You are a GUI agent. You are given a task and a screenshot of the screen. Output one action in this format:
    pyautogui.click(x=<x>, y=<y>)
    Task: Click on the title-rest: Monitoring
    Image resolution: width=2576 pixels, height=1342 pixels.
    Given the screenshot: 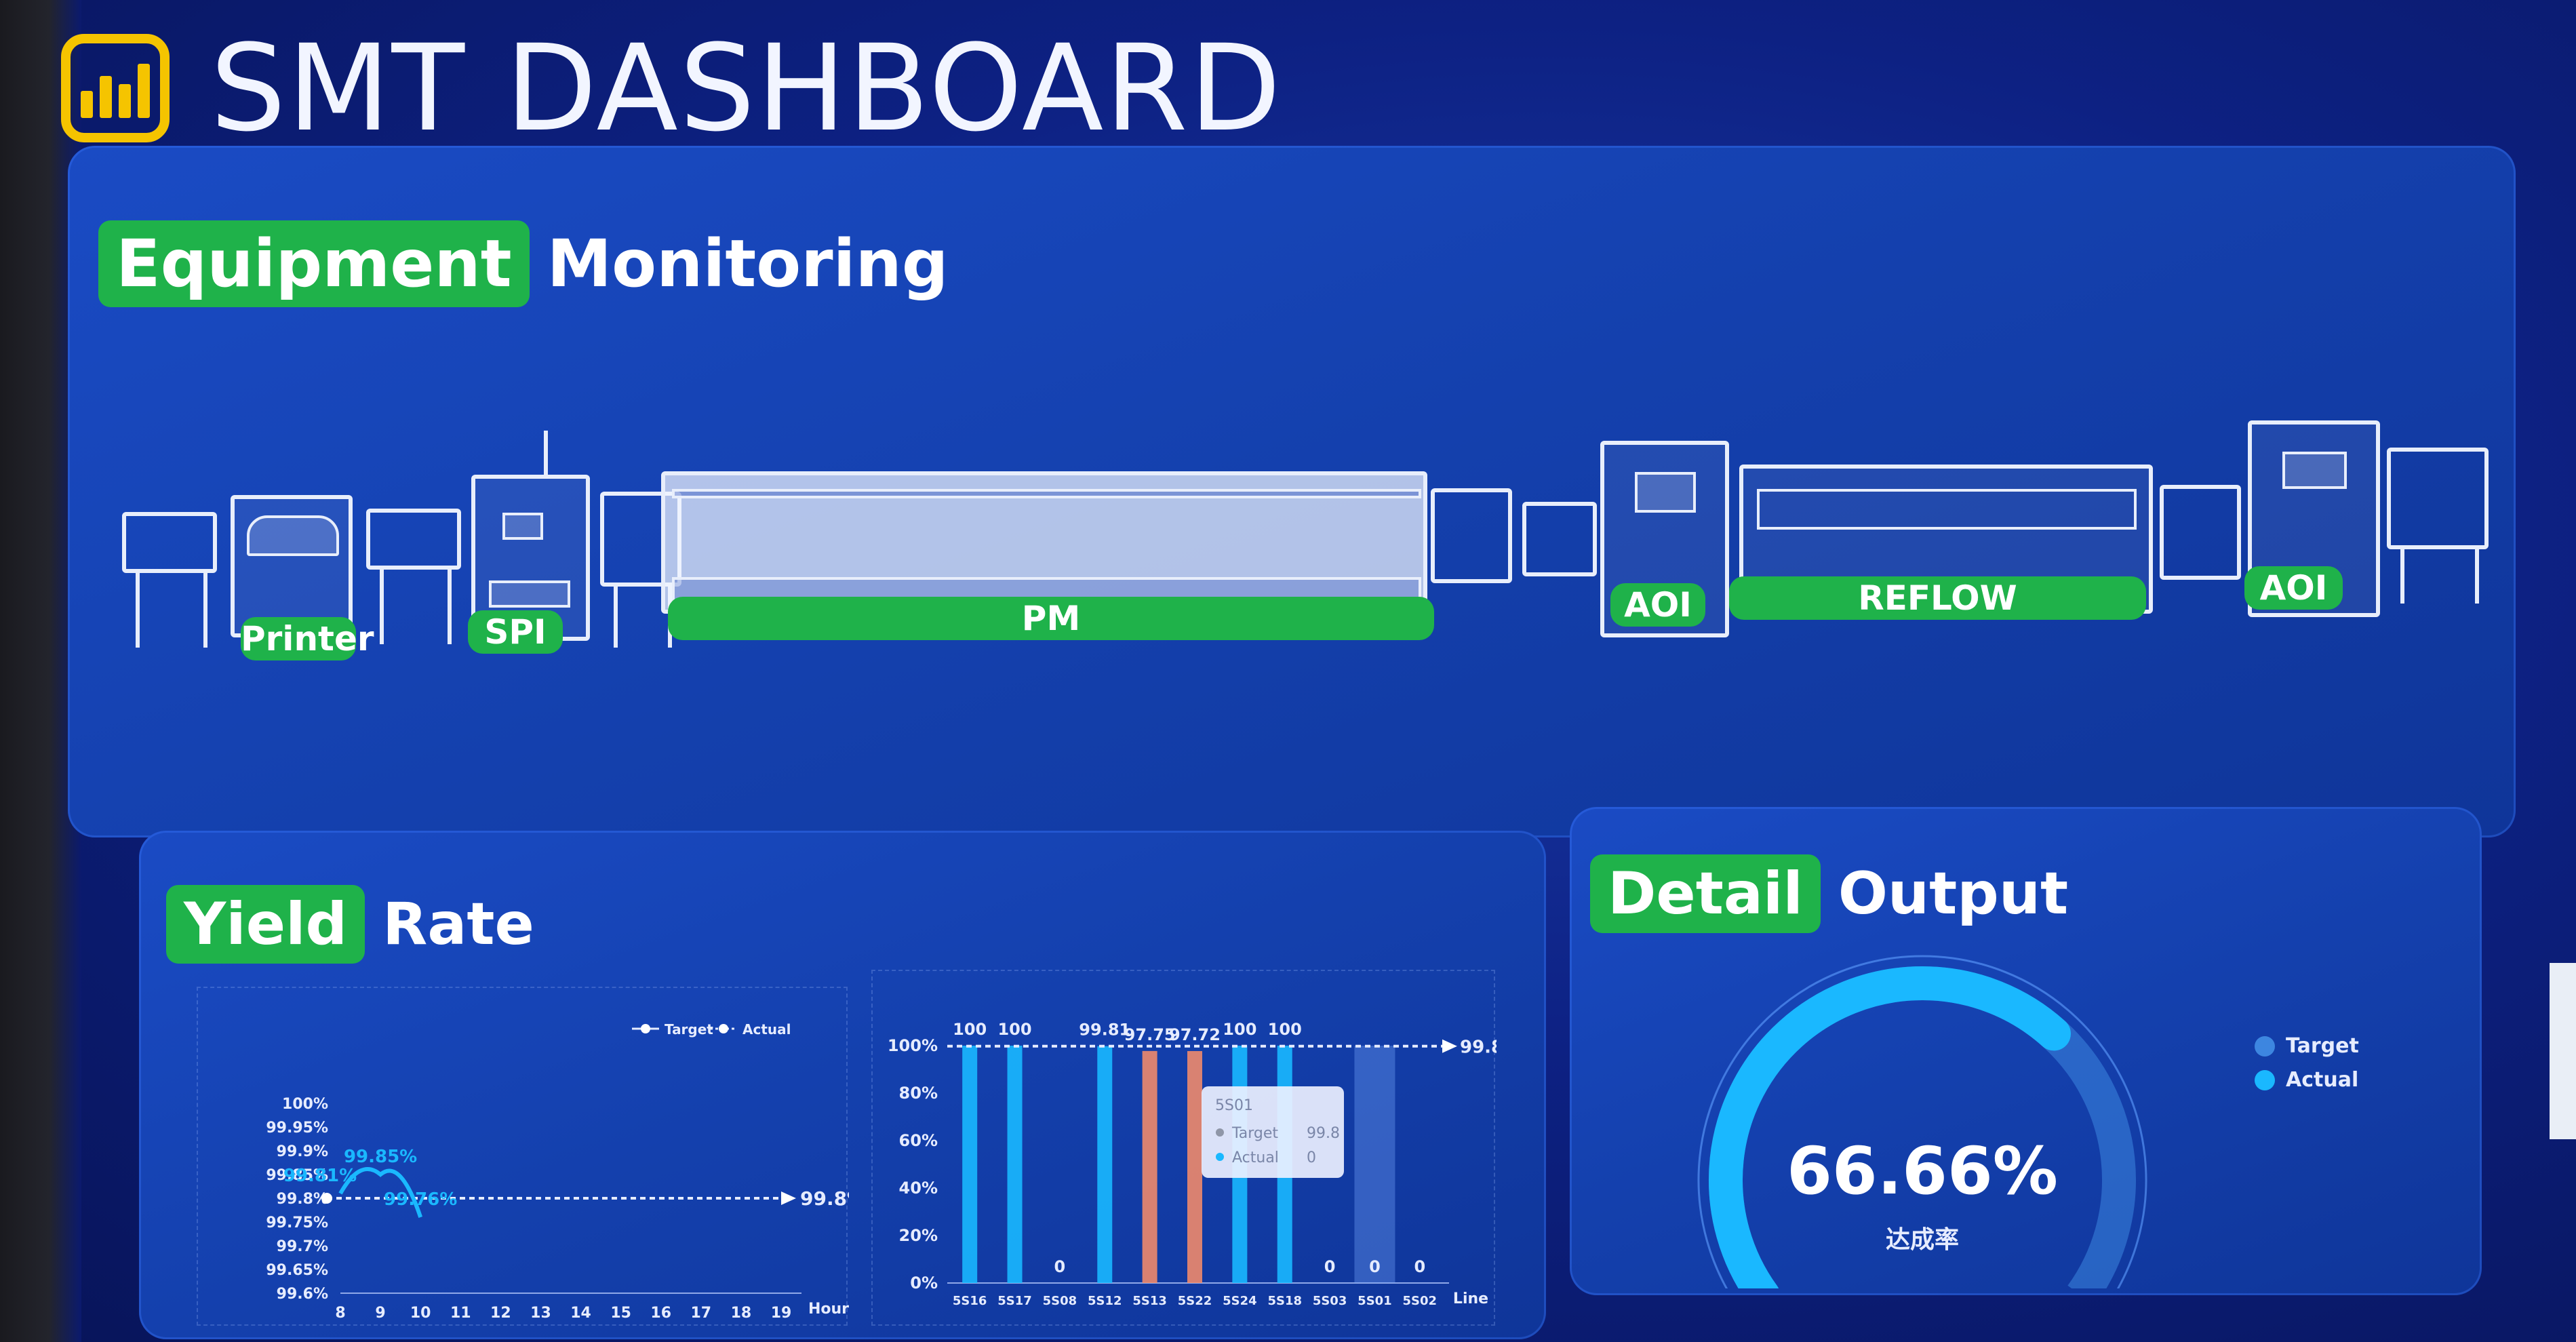 What is the action you would take?
    pyautogui.click(x=748, y=264)
    